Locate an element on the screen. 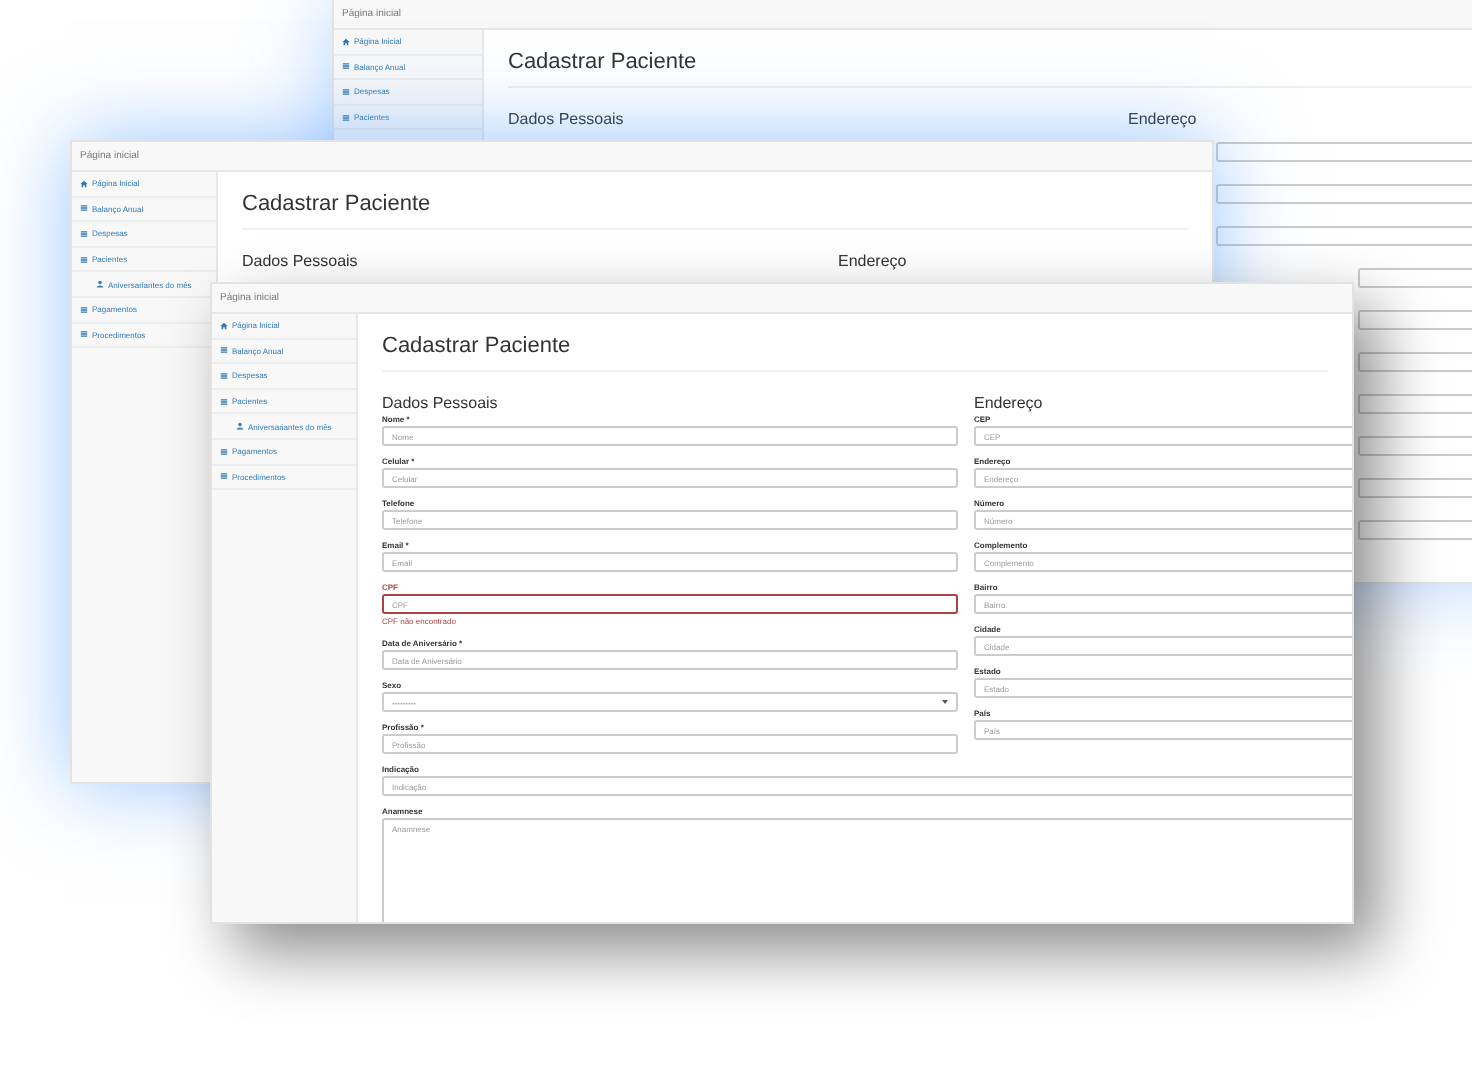  caret-icon is located at coordinates (945, 702).